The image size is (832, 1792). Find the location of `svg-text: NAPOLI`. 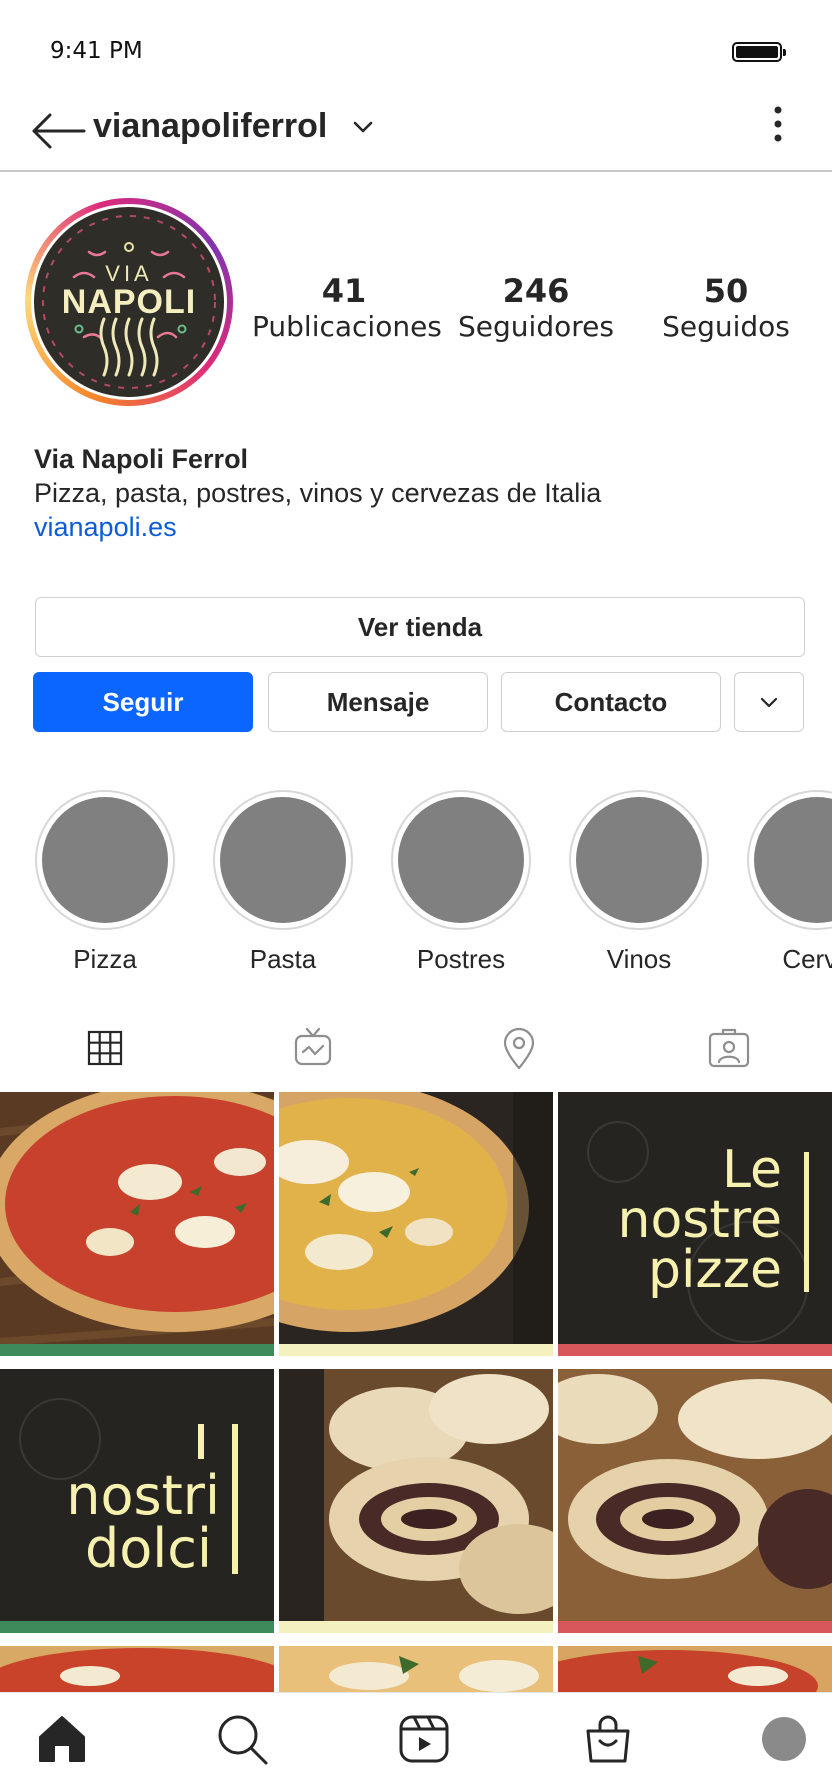

svg-text: NAPOLI is located at coordinates (129, 302).